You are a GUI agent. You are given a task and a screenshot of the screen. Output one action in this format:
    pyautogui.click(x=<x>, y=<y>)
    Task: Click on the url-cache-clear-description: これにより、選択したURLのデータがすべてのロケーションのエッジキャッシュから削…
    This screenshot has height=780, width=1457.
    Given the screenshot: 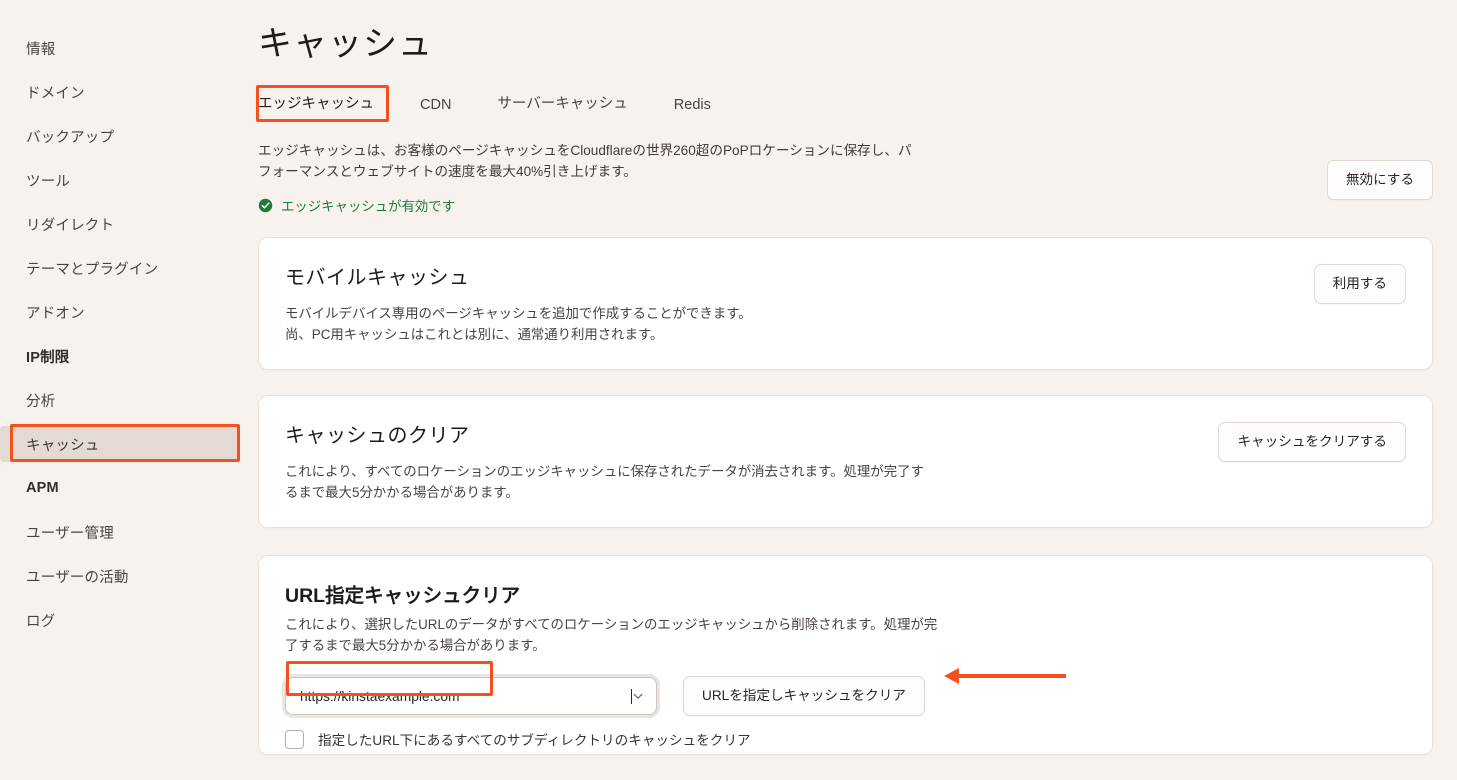 What is the action you would take?
    pyautogui.click(x=611, y=635)
    